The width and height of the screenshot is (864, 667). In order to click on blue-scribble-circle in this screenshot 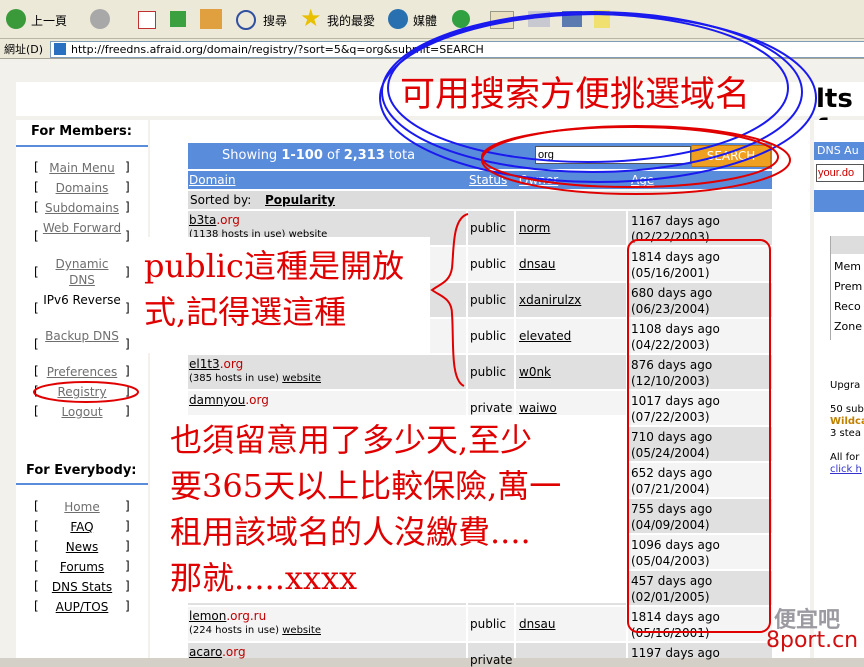, I will do `click(598, 97)`.